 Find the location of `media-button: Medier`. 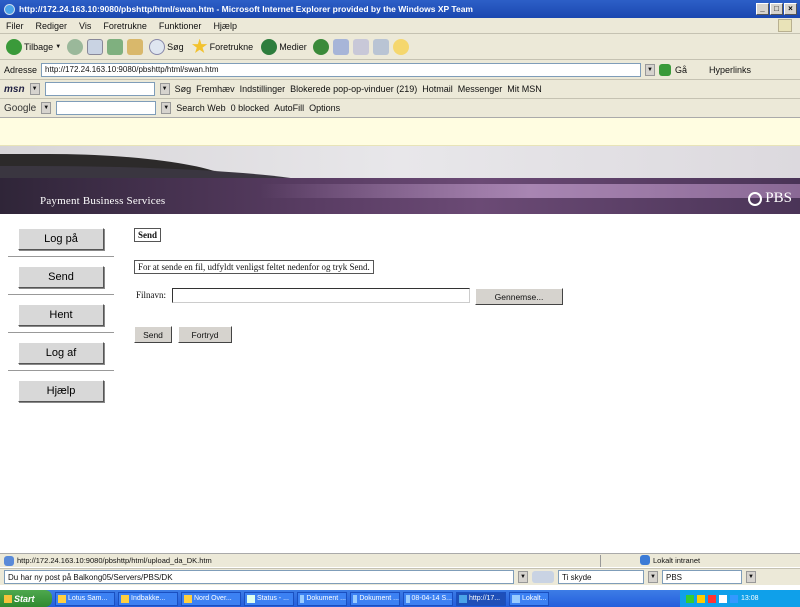

media-button: Medier is located at coordinates (284, 46).